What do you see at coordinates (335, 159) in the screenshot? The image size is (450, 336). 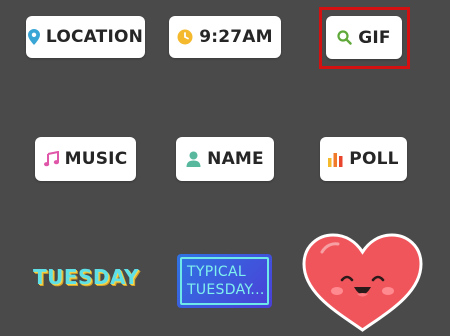 I see `bar-chart-icon` at bounding box center [335, 159].